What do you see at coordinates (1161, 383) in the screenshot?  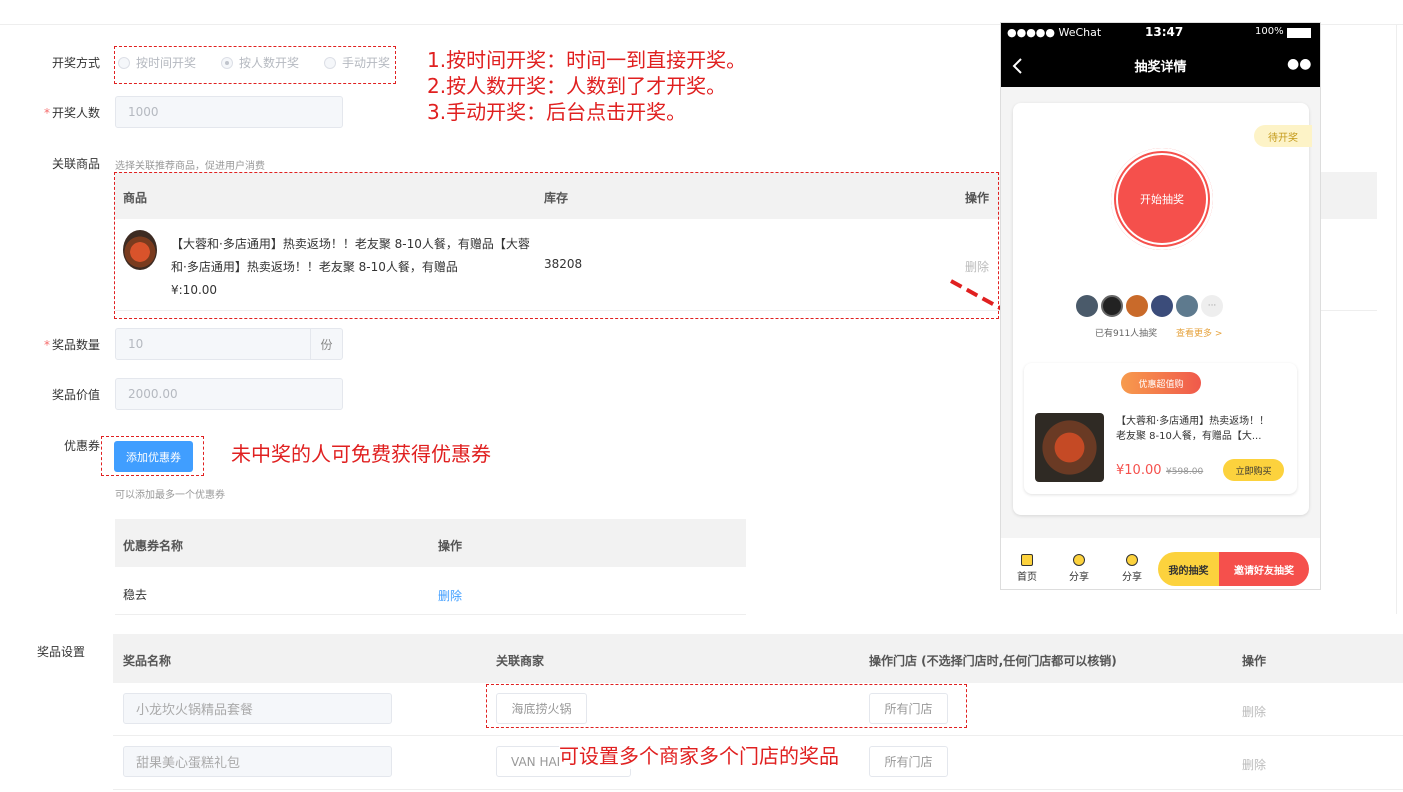 I see `promo-tag: 优惠超值购` at bounding box center [1161, 383].